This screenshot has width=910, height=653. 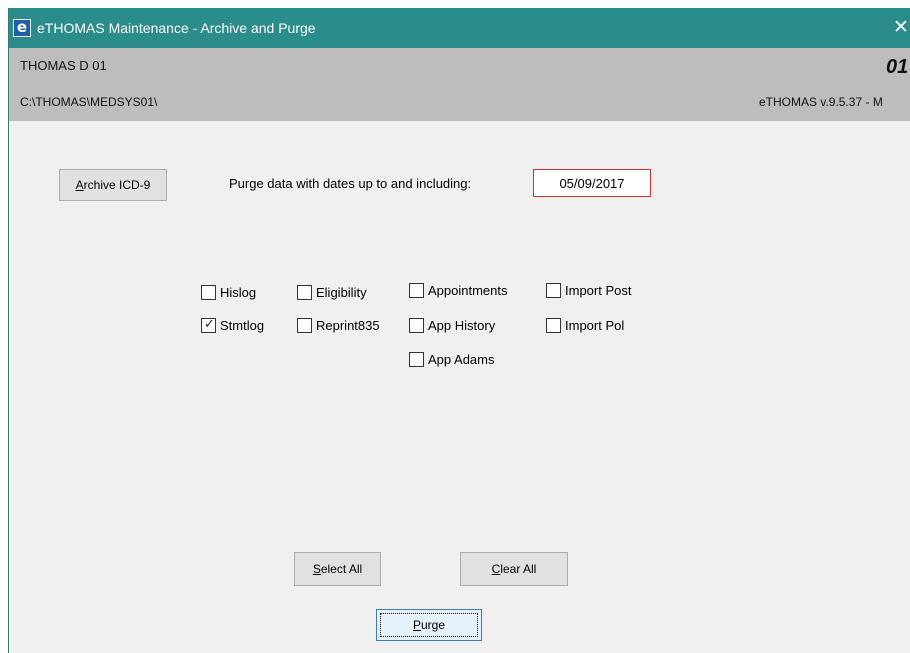 I want to click on checkbox-eligibility: Eligibility, so click(x=332, y=292).